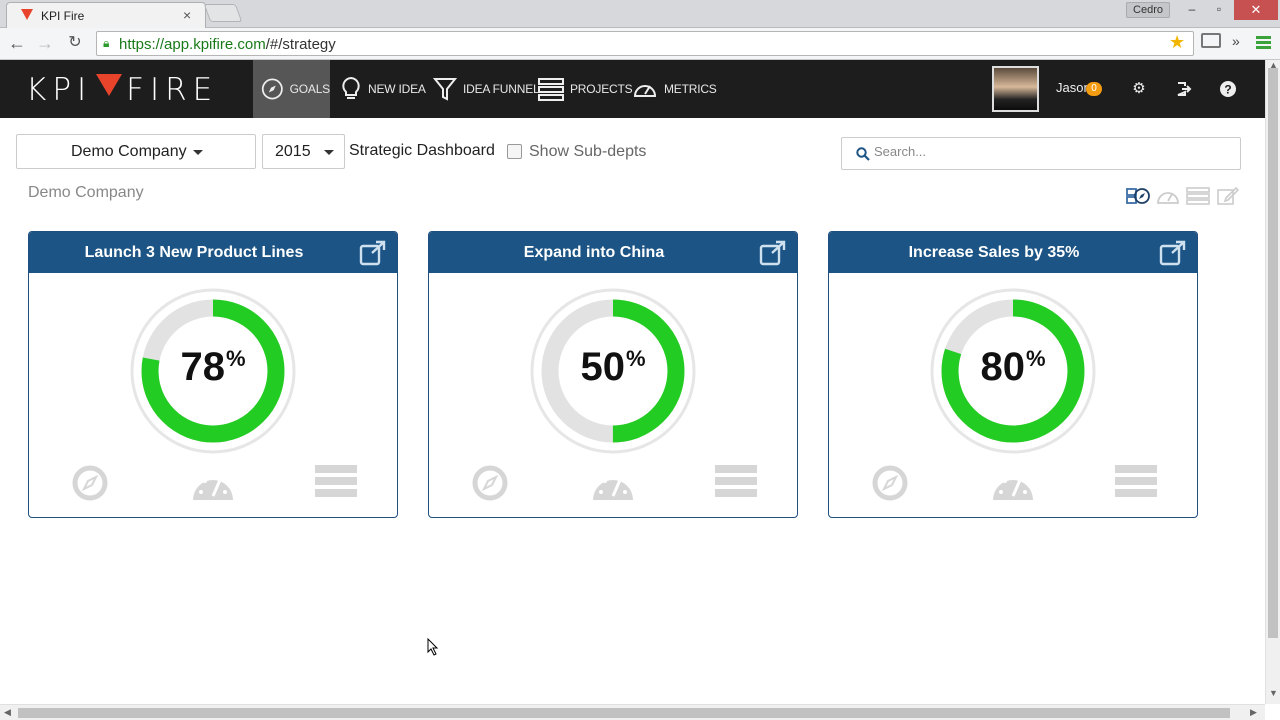  What do you see at coordinates (613, 367) in the screenshot?
I see `progress-percent: 50%` at bounding box center [613, 367].